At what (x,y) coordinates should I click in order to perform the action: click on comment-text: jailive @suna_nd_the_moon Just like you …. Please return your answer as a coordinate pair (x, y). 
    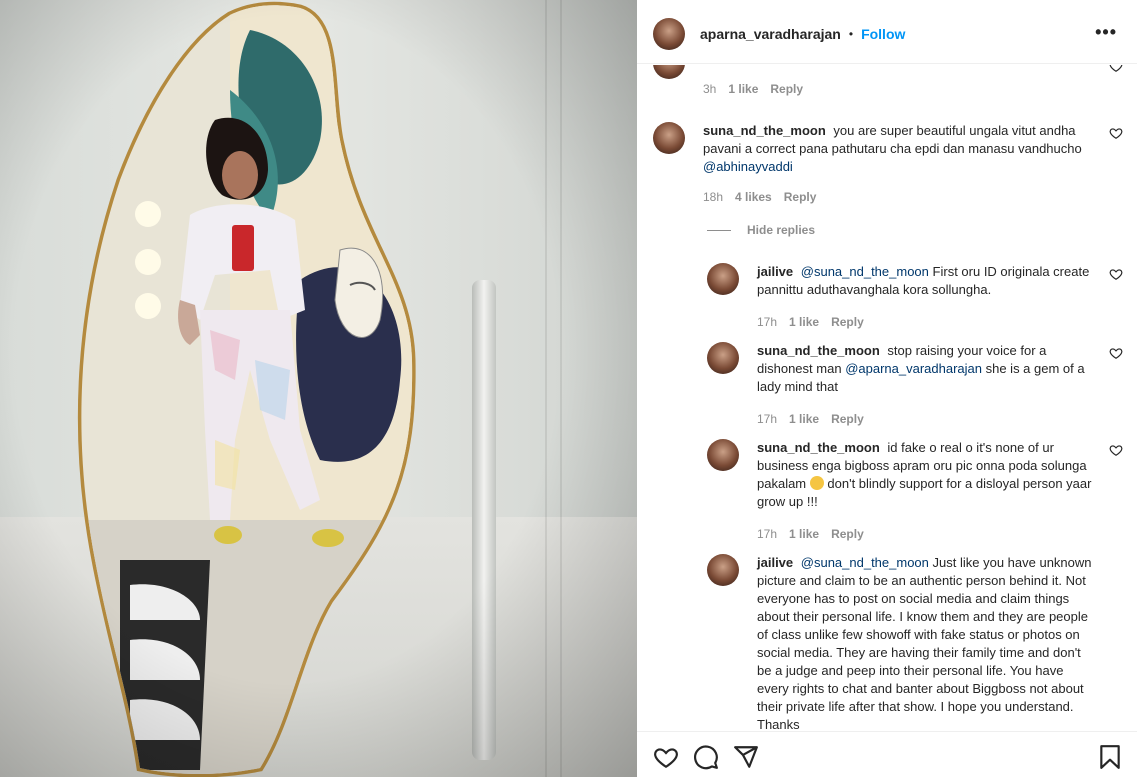
    Looking at the image, I should click on (925, 642).